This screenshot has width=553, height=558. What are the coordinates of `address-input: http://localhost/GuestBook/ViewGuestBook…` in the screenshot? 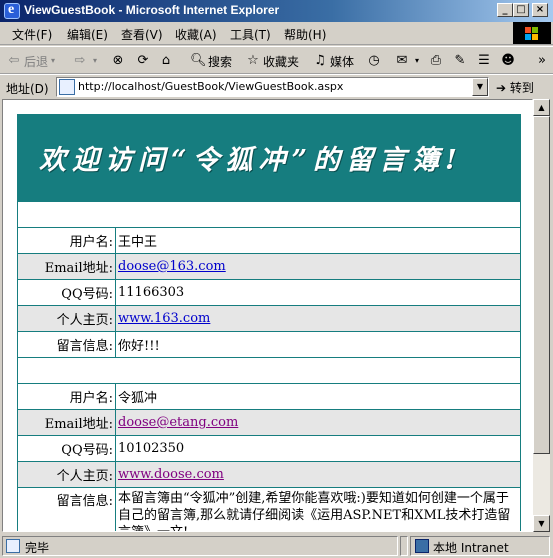 It's located at (272, 87).